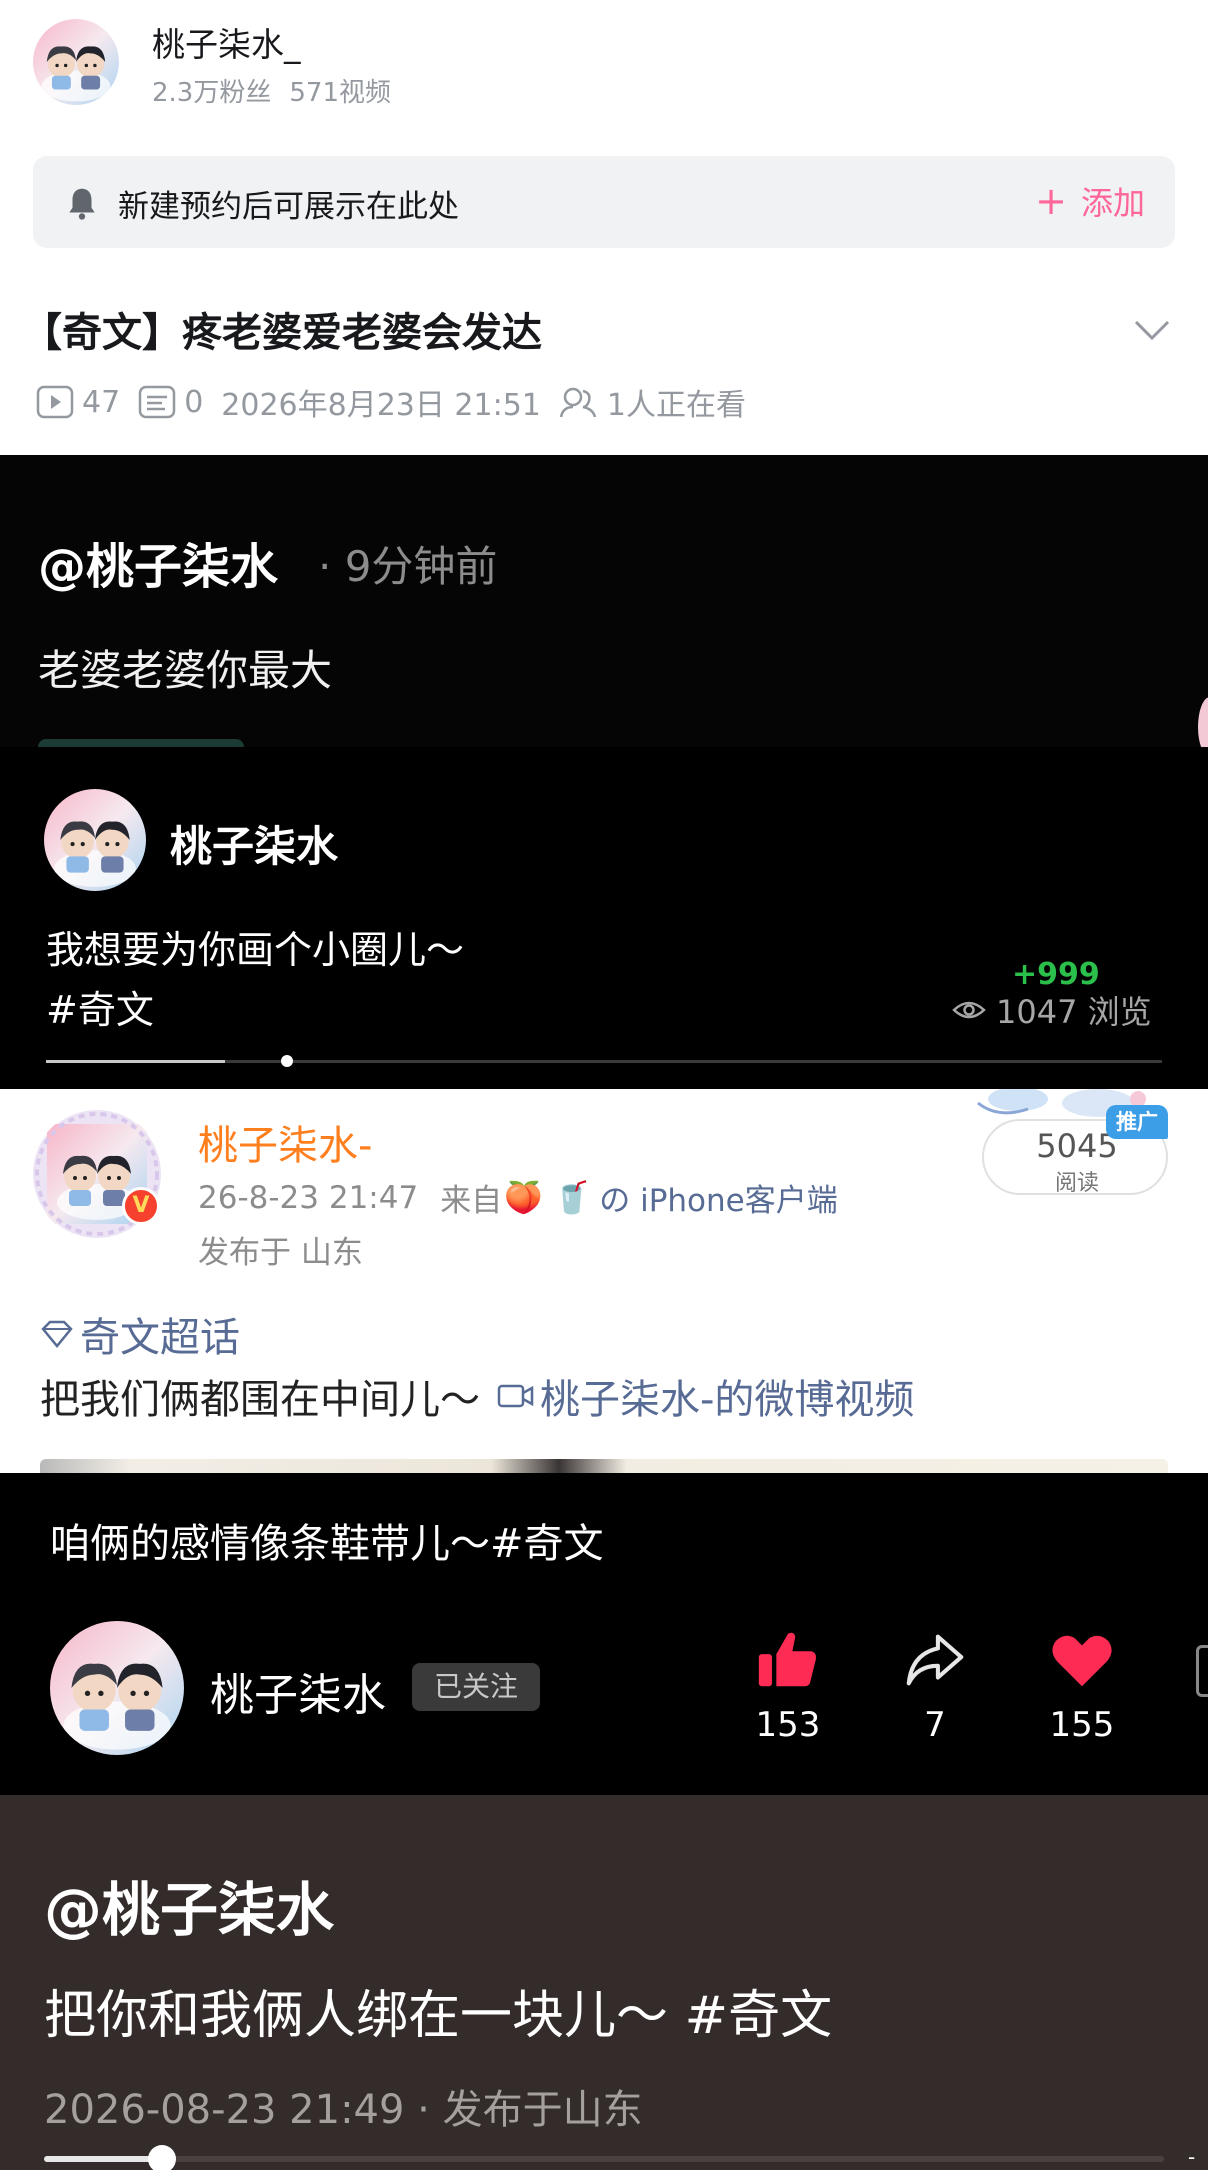 Image resolution: width=1208 pixels, height=2170 pixels. Describe the element at coordinates (55, 402) in the screenshot. I see `play-icon` at that location.